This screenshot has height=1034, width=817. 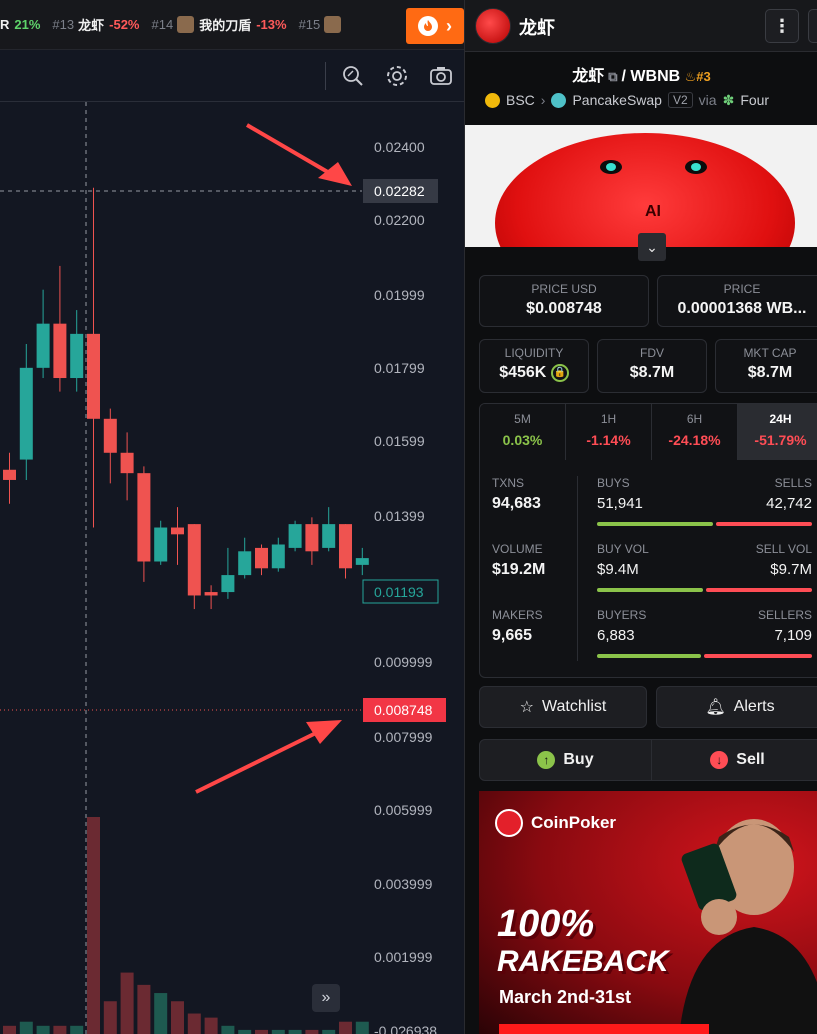 What do you see at coordinates (649, 656) in the screenshot?
I see `buyers-bar` at bounding box center [649, 656].